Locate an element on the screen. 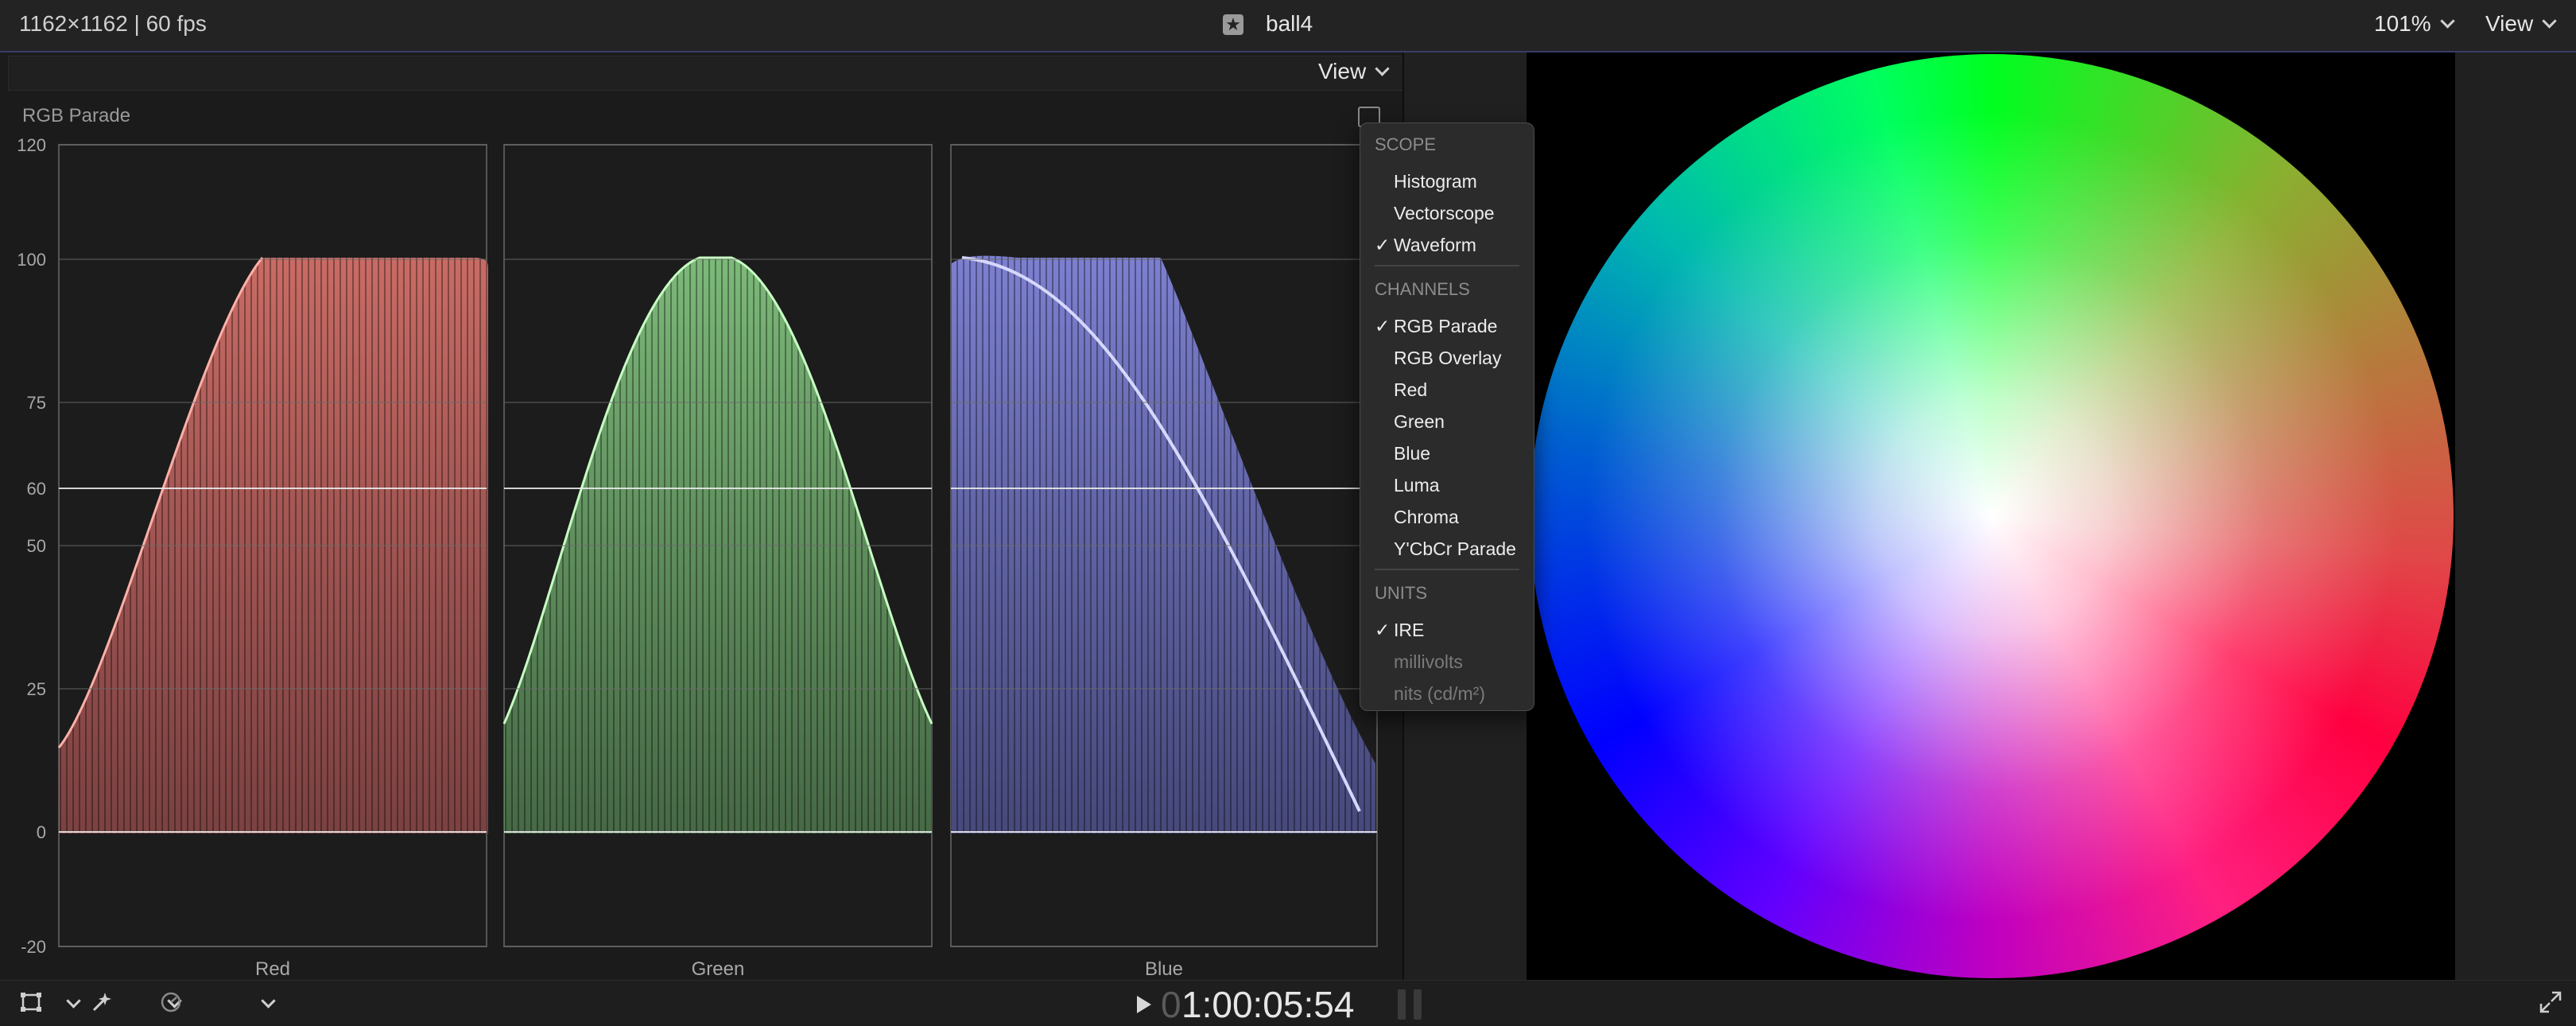  transform-icon is located at coordinates (31, 1002).